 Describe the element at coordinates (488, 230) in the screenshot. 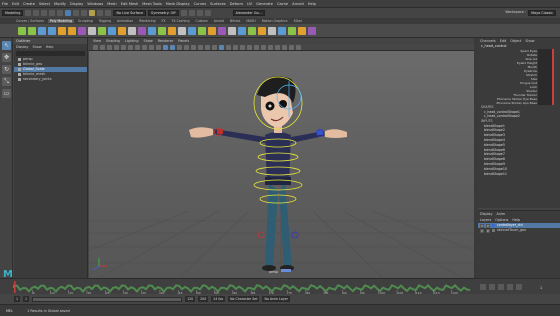

I see `layer-playback-toggle: P` at that location.